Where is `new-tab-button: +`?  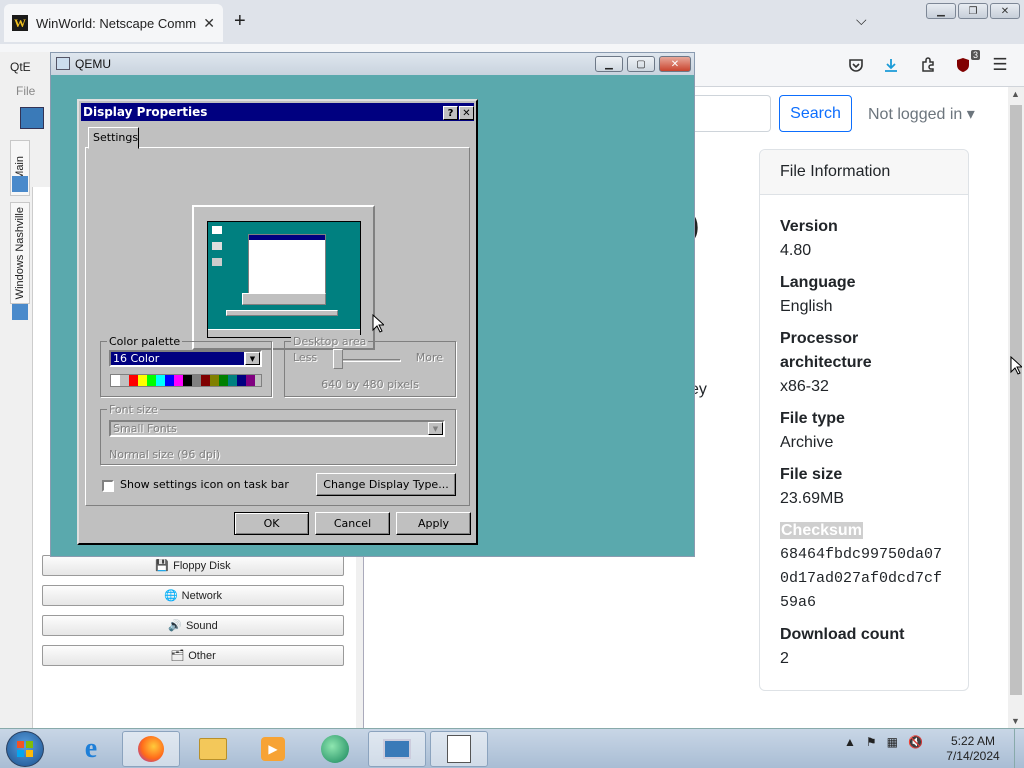 new-tab-button: + is located at coordinates (240, 21).